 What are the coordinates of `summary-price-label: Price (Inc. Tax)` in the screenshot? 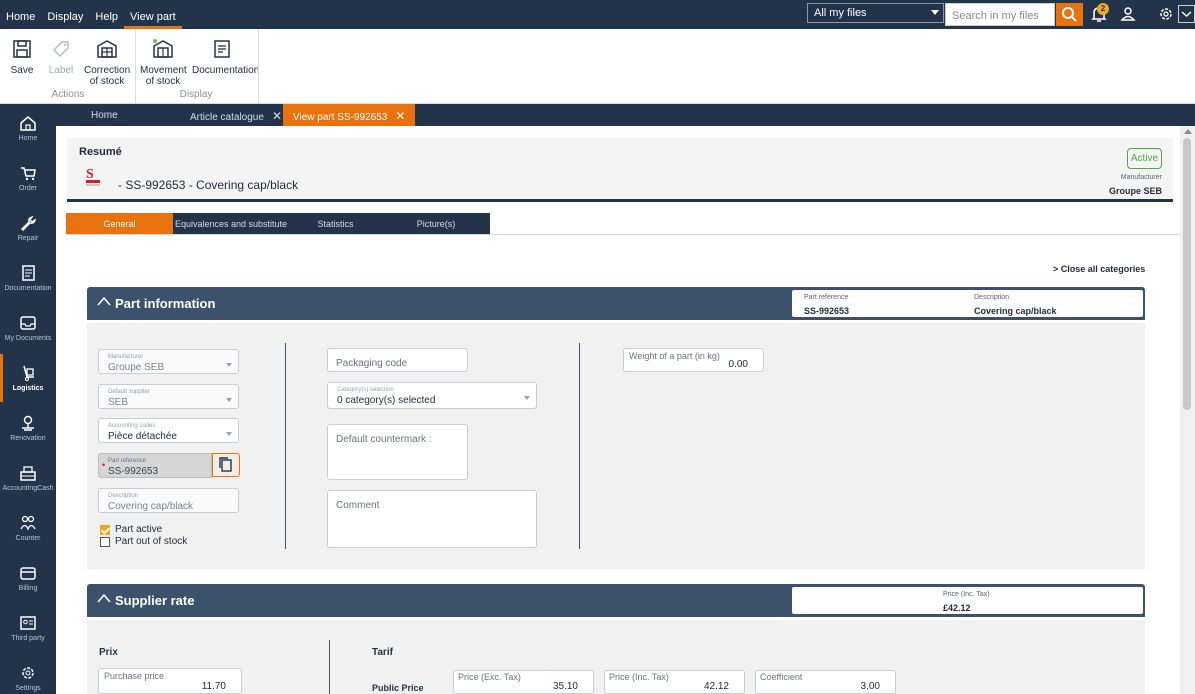 It's located at (966, 594).